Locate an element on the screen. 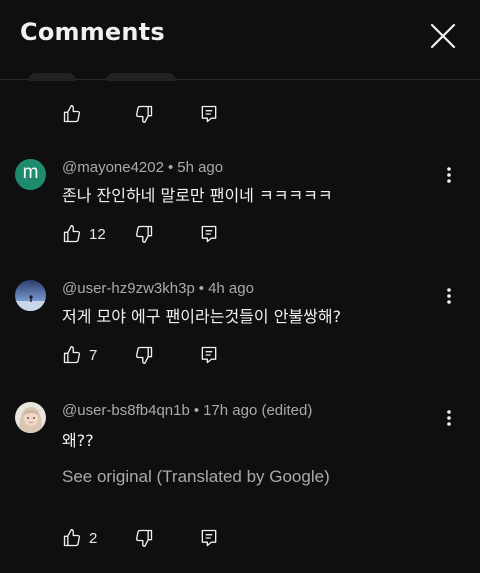  avatar: m is located at coordinates (30, 174).